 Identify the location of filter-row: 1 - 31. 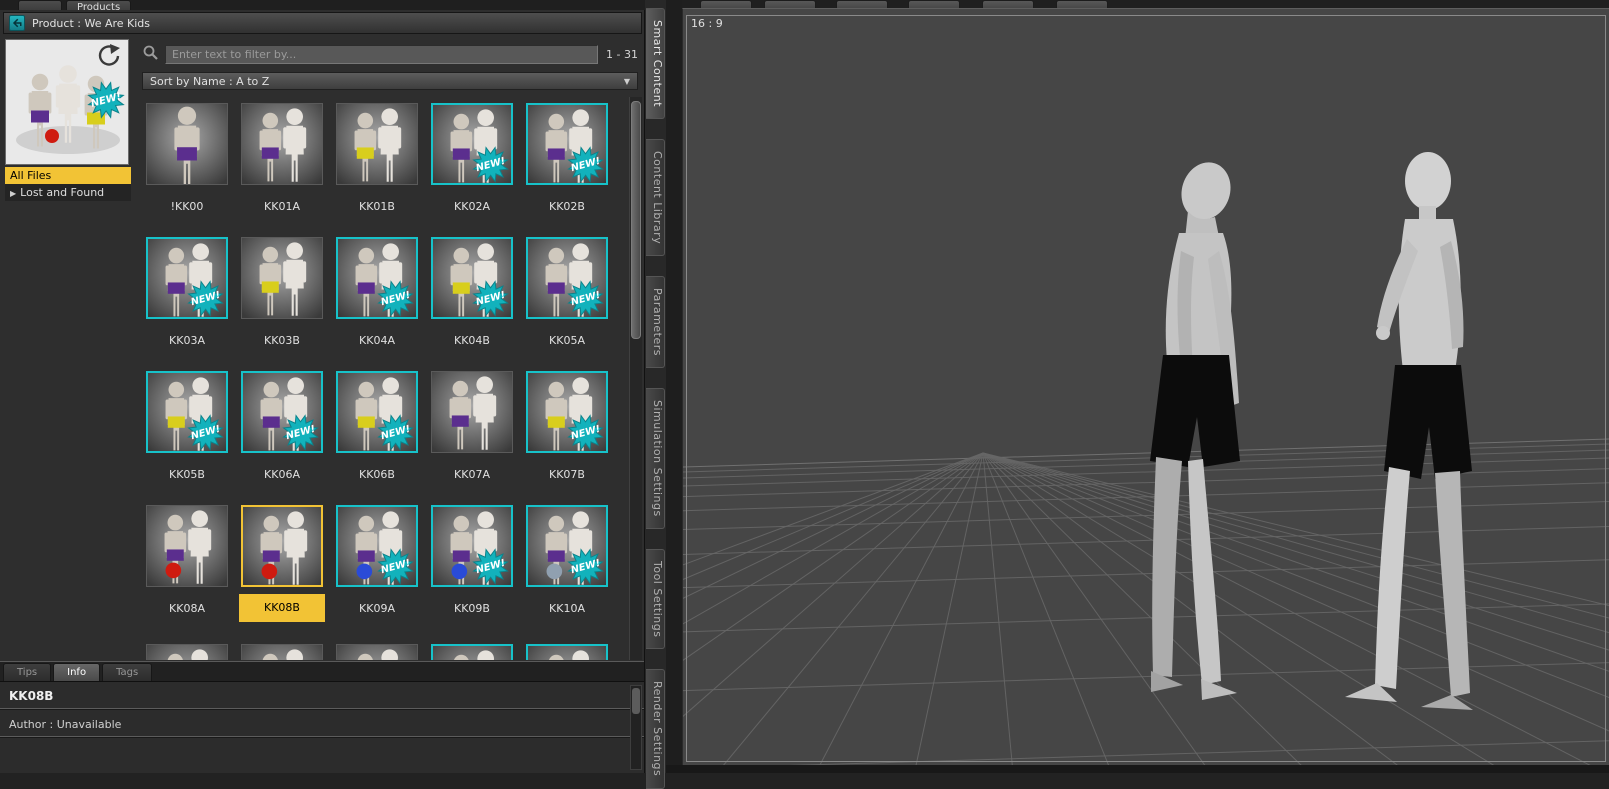
(390, 54).